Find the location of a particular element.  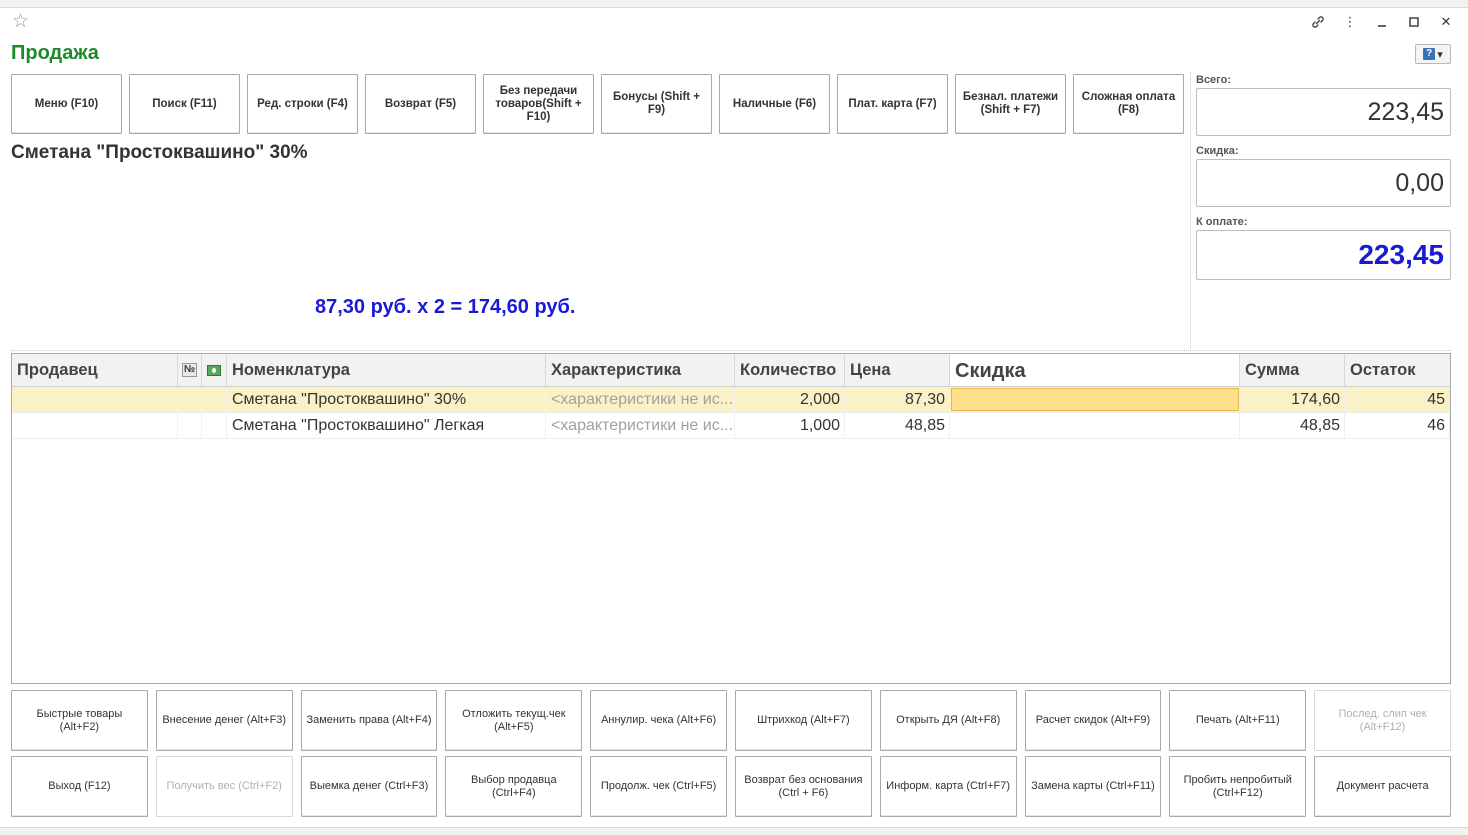

number-icon: № is located at coordinates (189, 370).